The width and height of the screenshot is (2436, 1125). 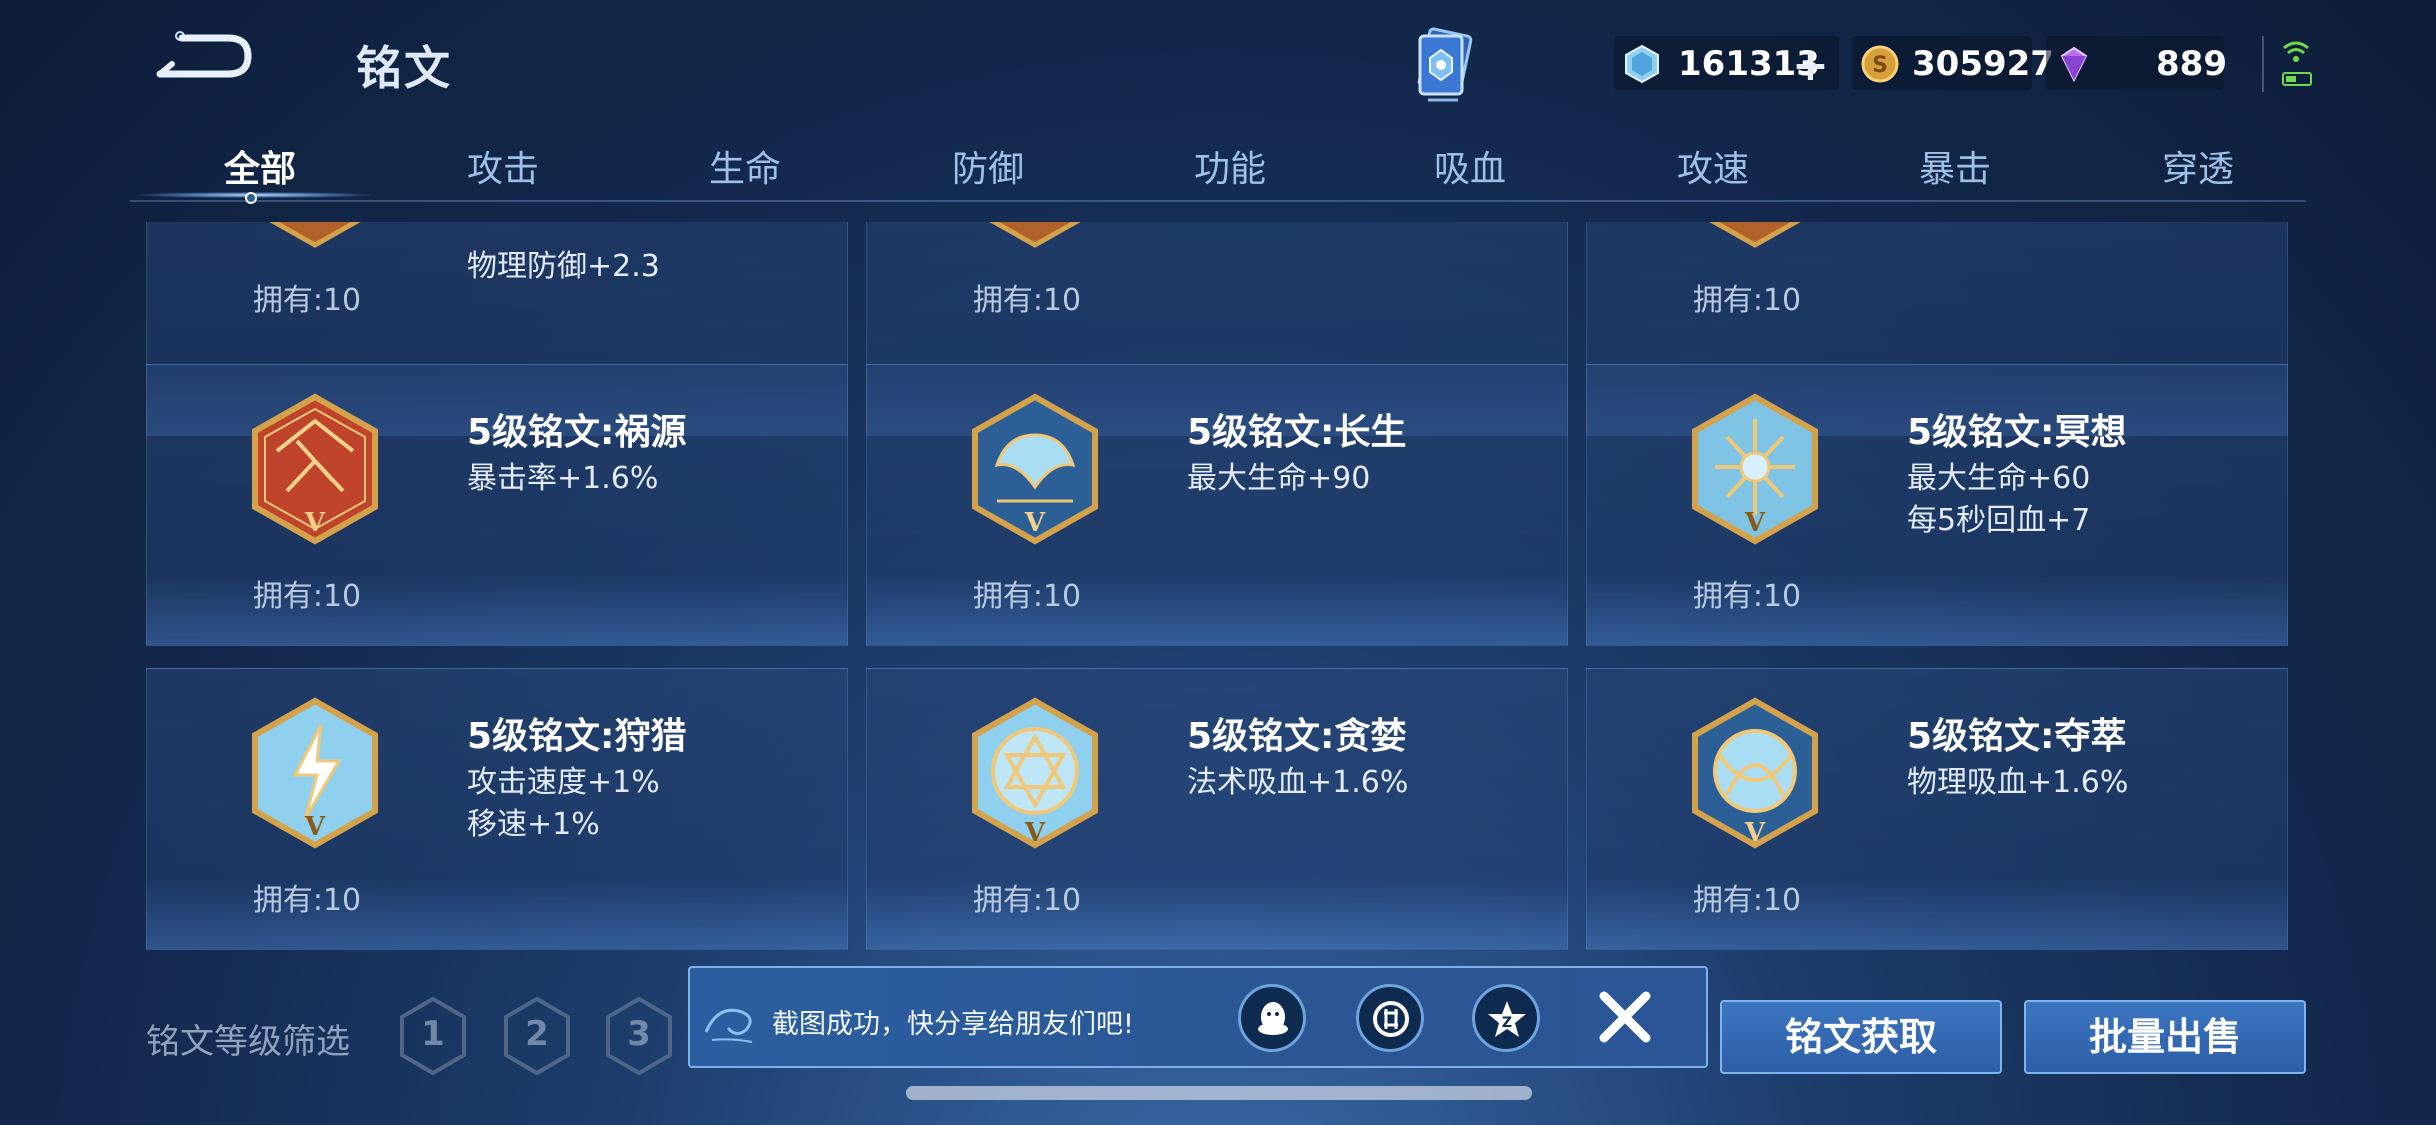 I want to click on back-arrow-icon, so click(x=204, y=54).